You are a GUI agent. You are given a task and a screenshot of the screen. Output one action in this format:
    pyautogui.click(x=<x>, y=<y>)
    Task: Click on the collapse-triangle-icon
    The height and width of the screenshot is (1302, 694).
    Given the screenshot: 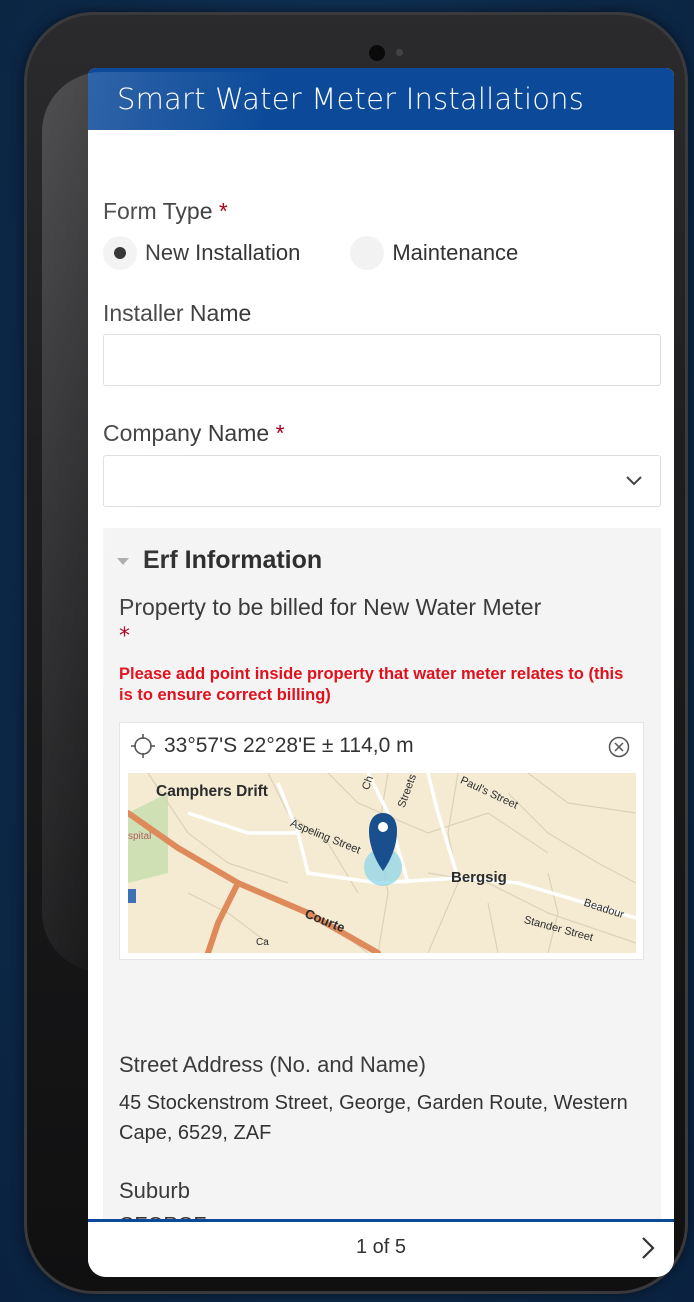 What is the action you would take?
    pyautogui.click(x=123, y=561)
    